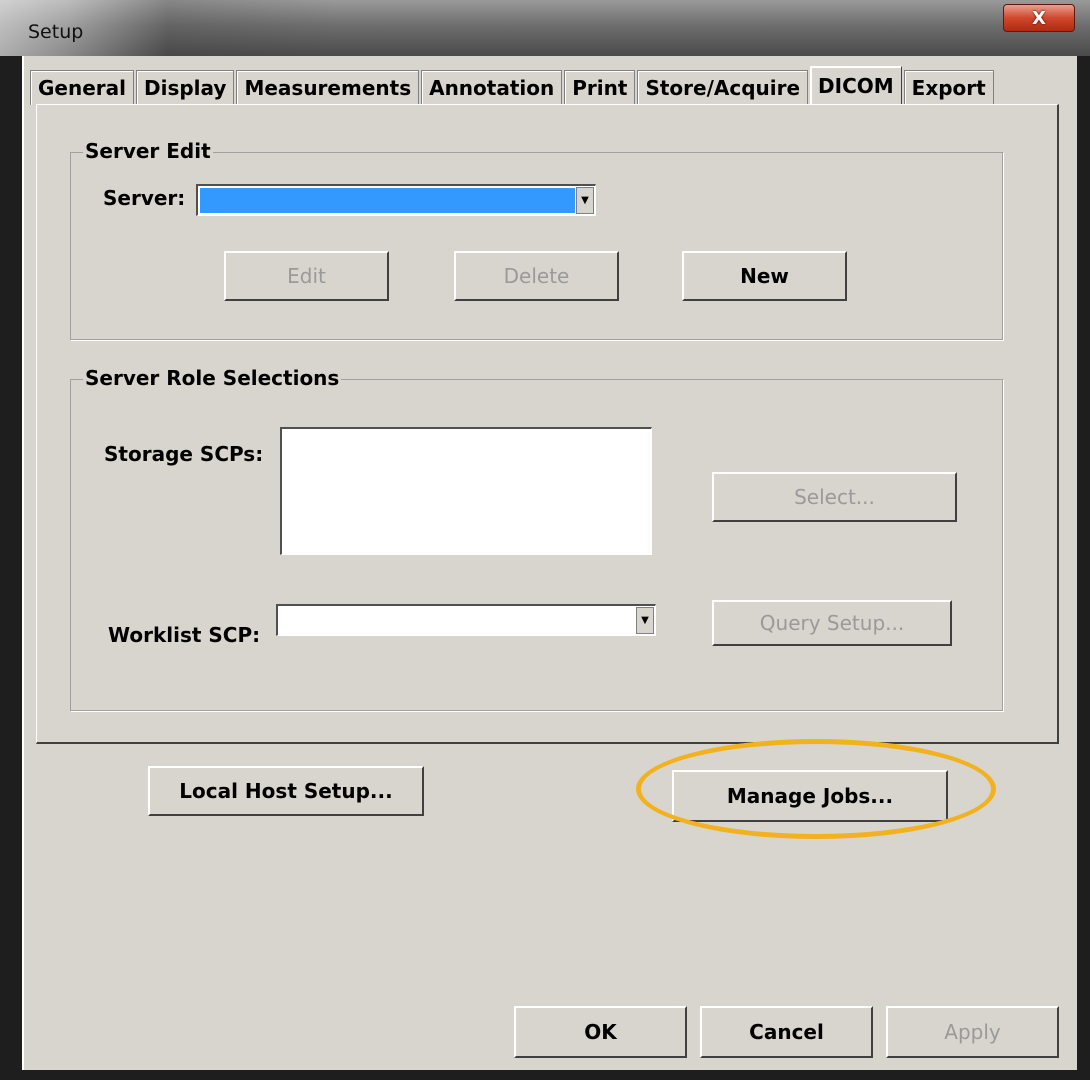 The image size is (1090, 1080). What do you see at coordinates (56, 32) in the screenshot?
I see `window-title: Setup` at bounding box center [56, 32].